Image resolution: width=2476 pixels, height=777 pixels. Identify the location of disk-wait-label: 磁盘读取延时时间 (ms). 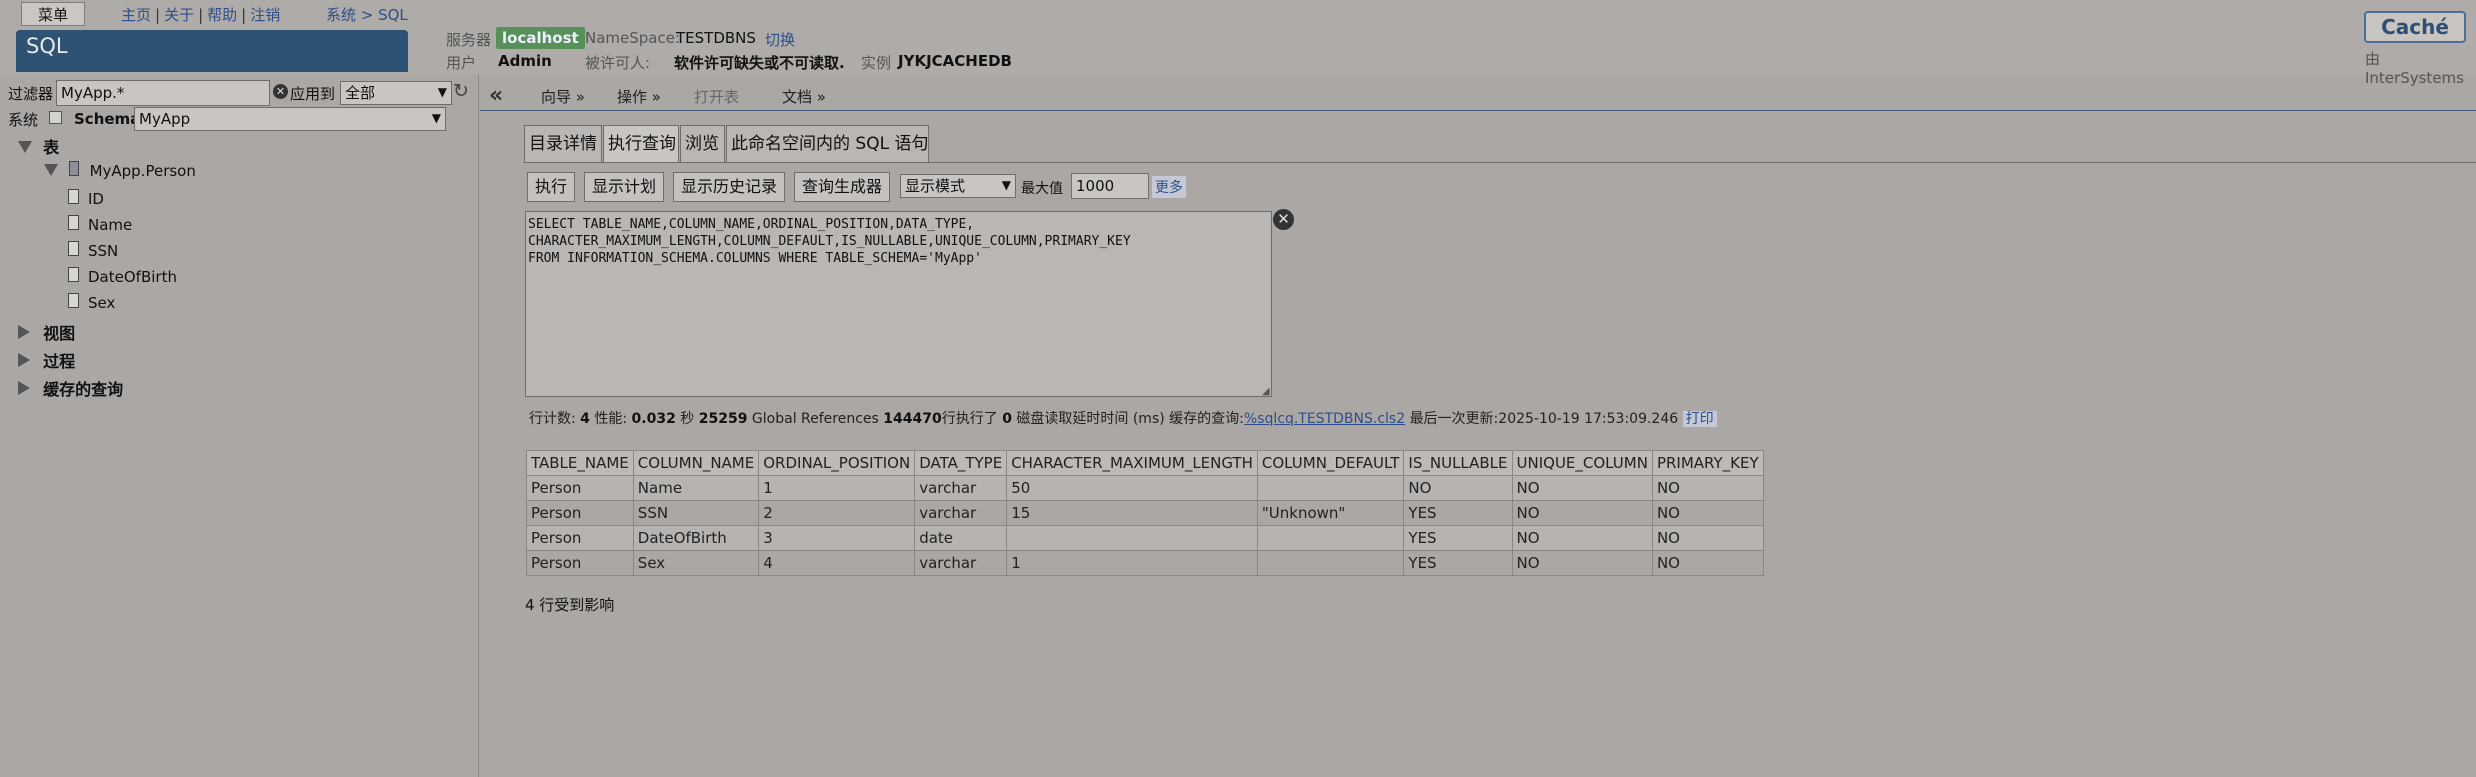
(1090, 419).